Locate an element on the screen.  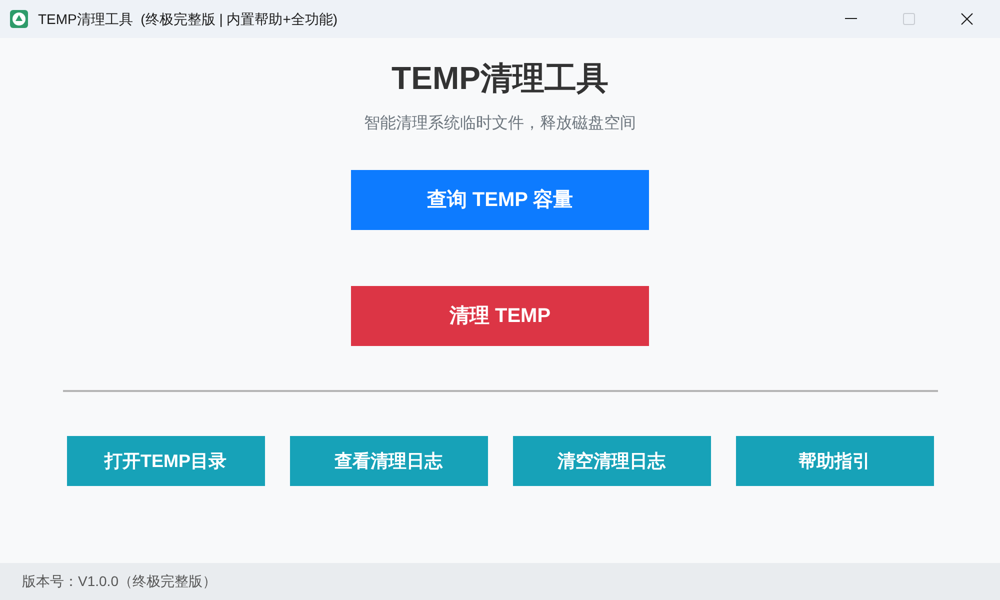
tool-button: 清空清理日志 is located at coordinates (611, 461).